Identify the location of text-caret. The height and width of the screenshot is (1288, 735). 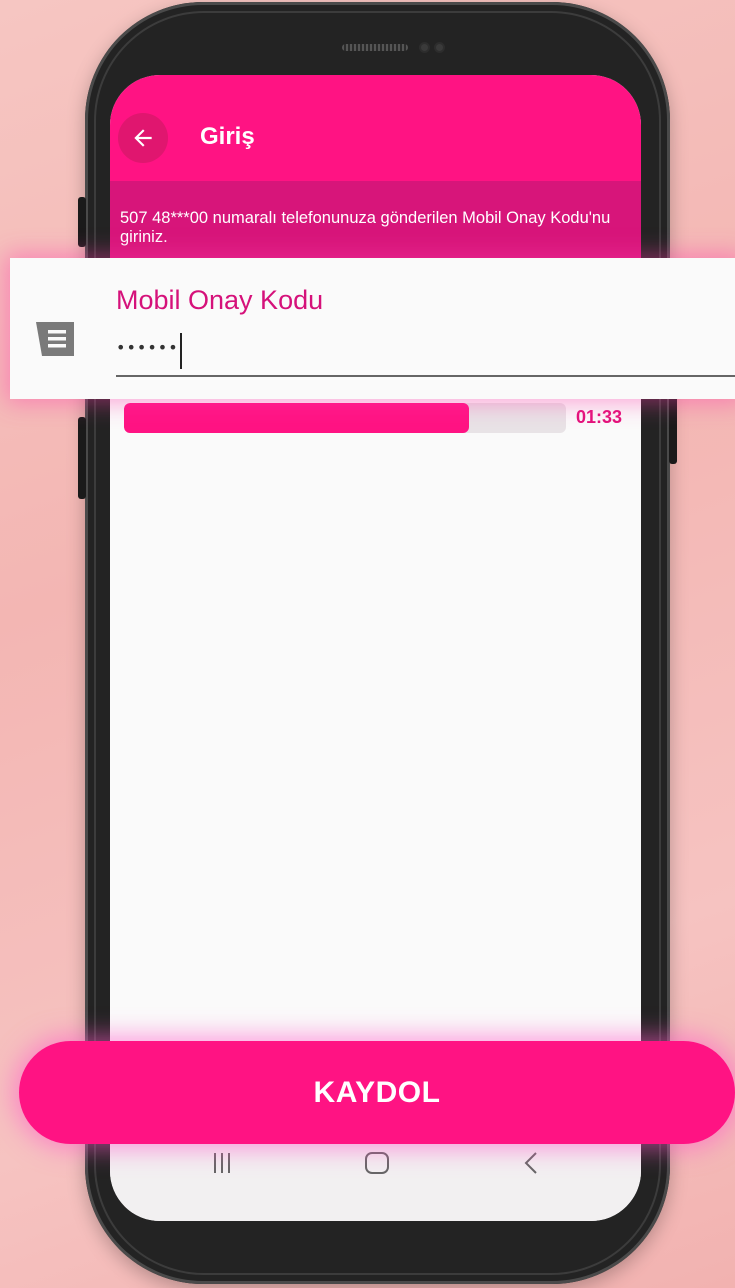
(181, 351).